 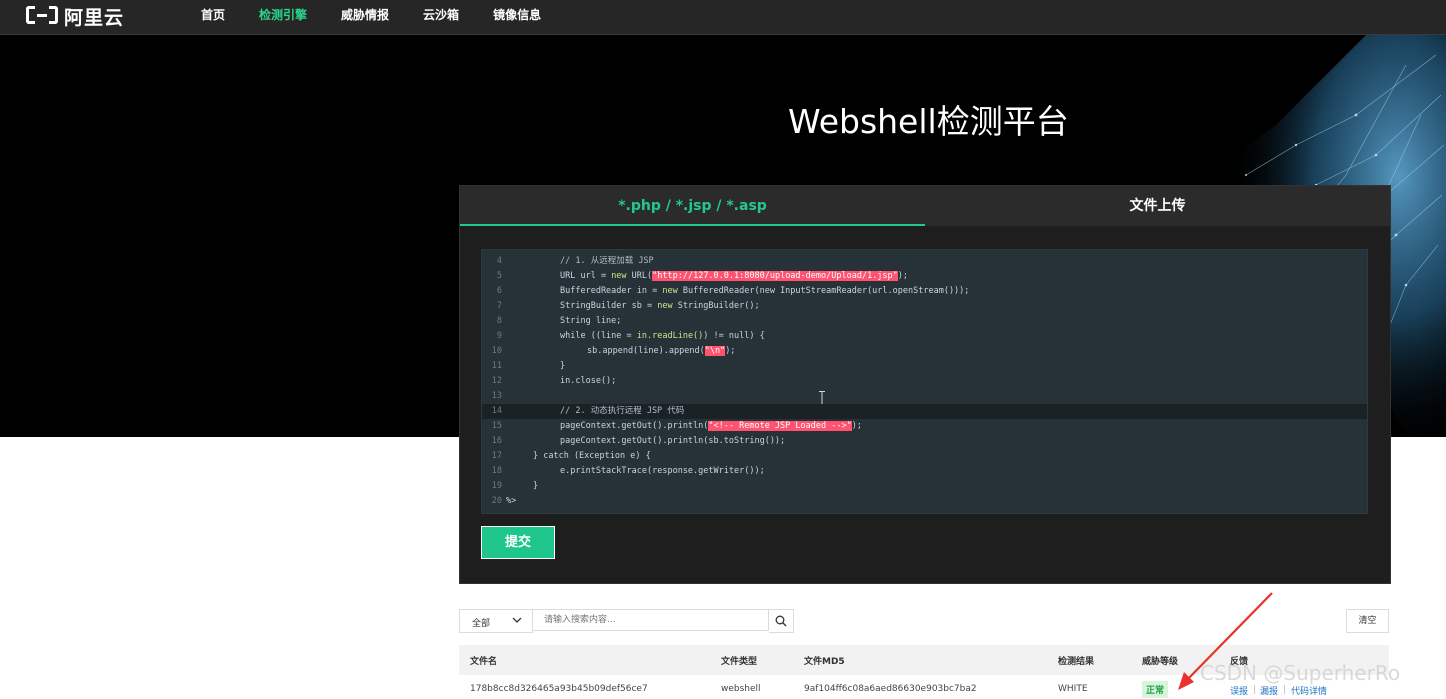 What do you see at coordinates (692, 206) in the screenshot?
I see `tab-code-input: *.php / *.jsp / *.asp` at bounding box center [692, 206].